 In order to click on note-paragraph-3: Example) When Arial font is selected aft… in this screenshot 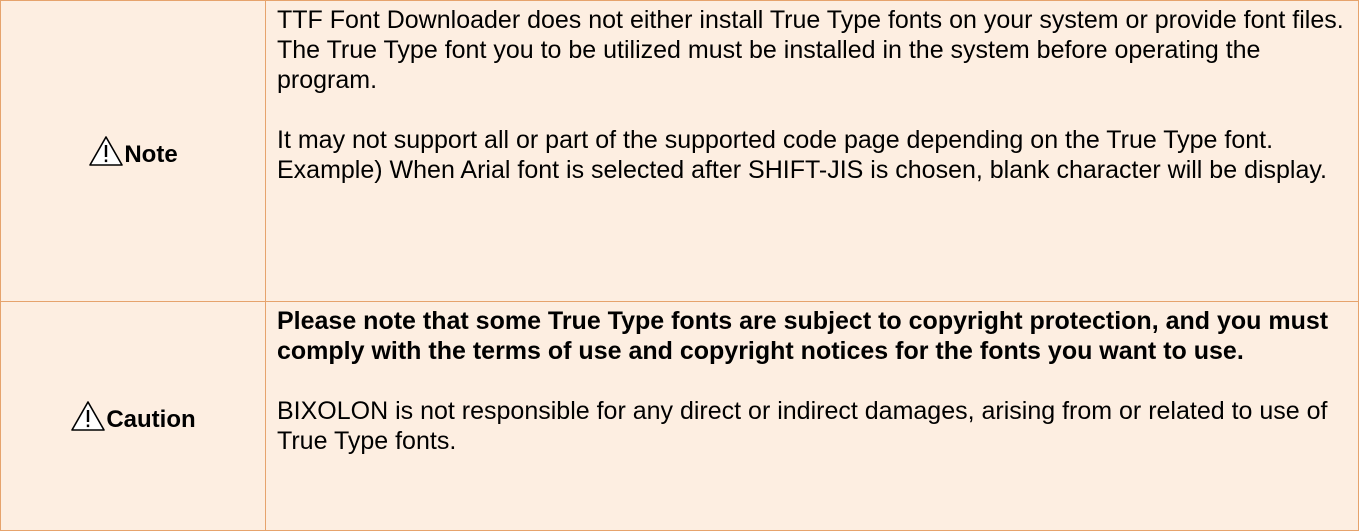, I will do `click(802, 170)`.